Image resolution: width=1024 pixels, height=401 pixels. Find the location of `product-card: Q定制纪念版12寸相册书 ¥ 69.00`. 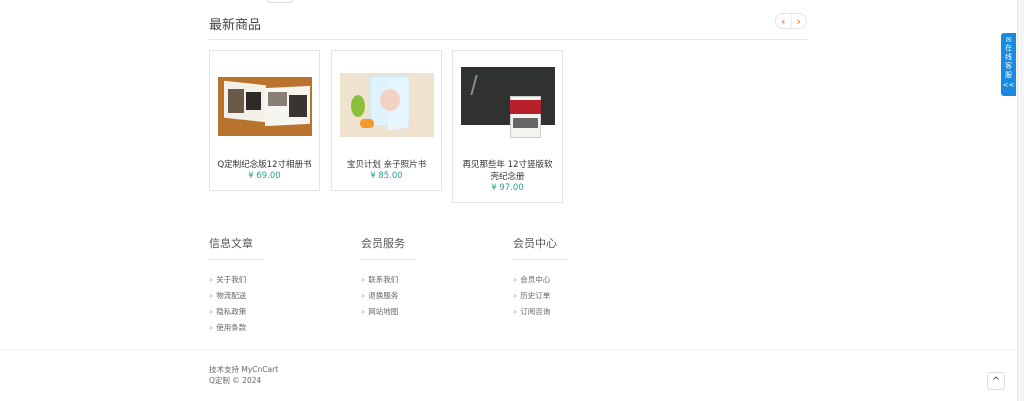

product-card: Q定制纪念版12寸相册书 ¥ 69.00 is located at coordinates (264, 120).